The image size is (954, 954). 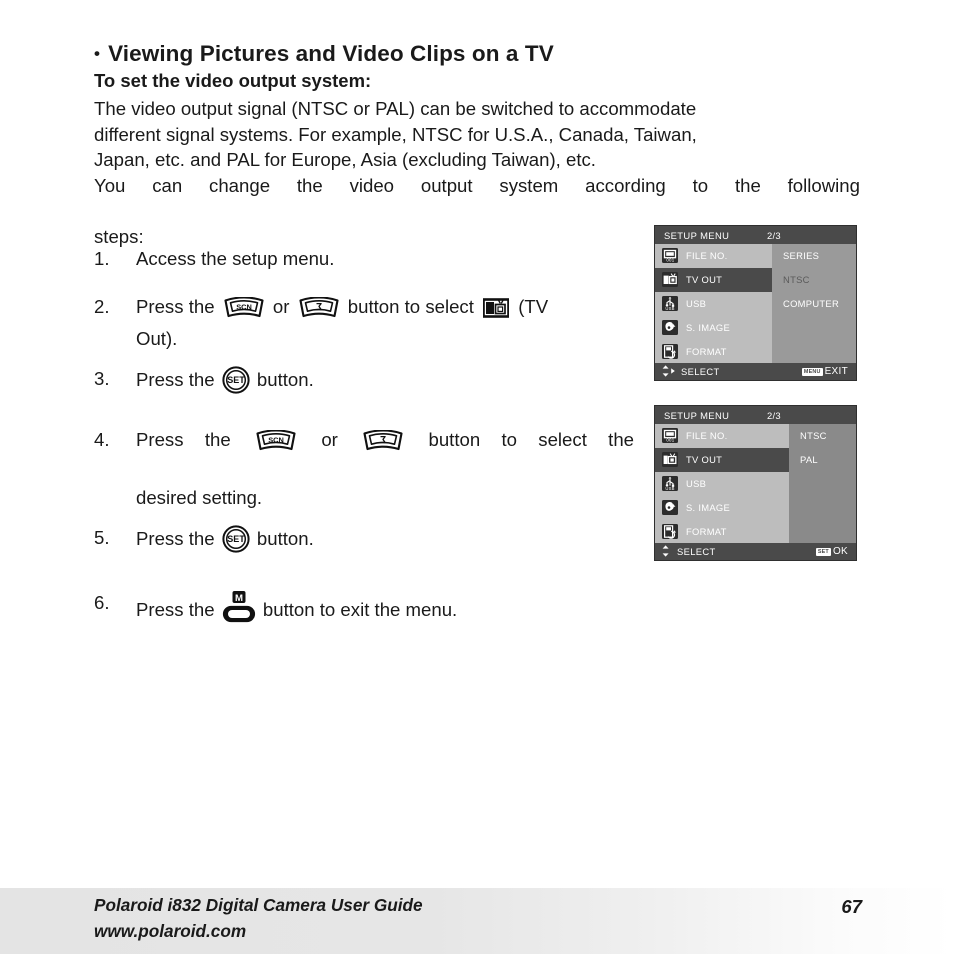 I want to click on lcd1-status-left: SELECT, so click(x=690, y=371).